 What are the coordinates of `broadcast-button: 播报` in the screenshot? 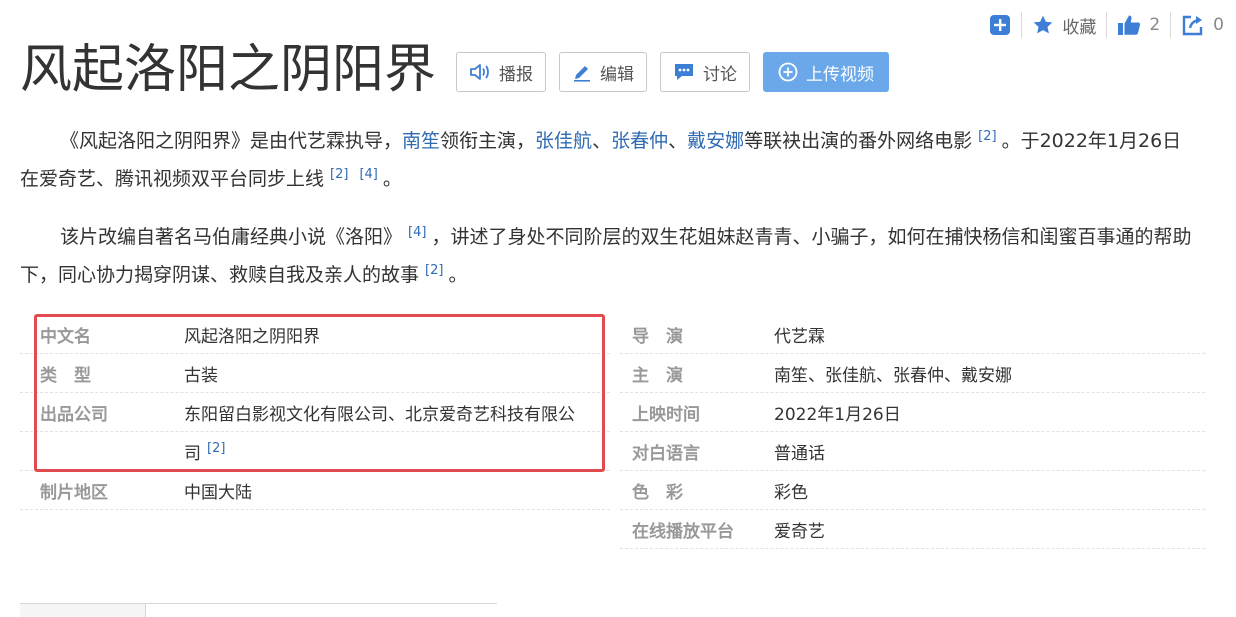 It's located at (501, 72).